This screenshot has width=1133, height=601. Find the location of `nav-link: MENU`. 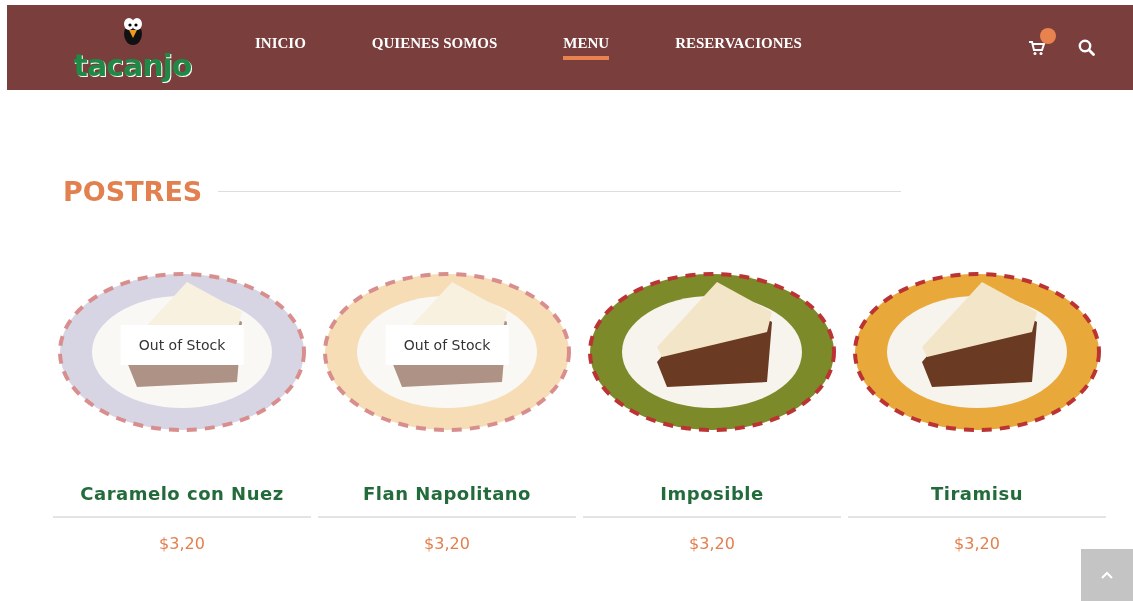

nav-link: MENU is located at coordinates (586, 47).